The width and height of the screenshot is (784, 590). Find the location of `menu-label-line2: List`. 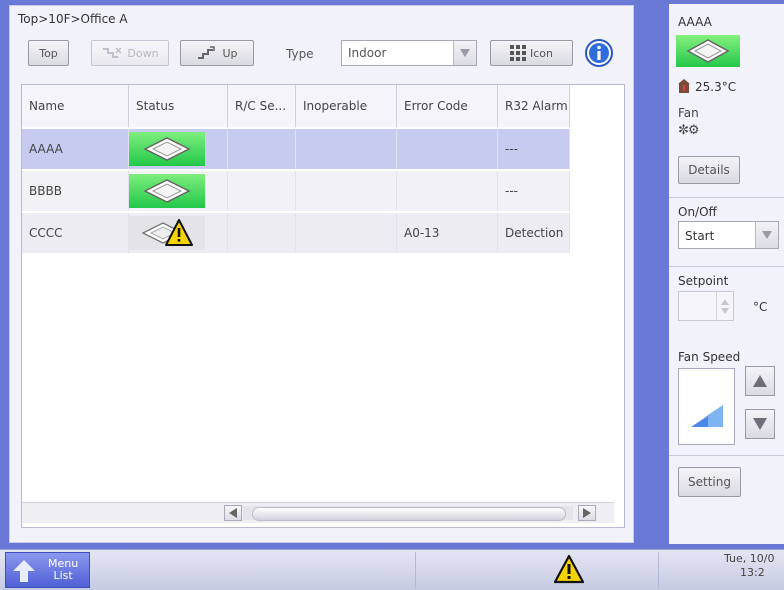

menu-label-line2: List is located at coordinates (63, 575).